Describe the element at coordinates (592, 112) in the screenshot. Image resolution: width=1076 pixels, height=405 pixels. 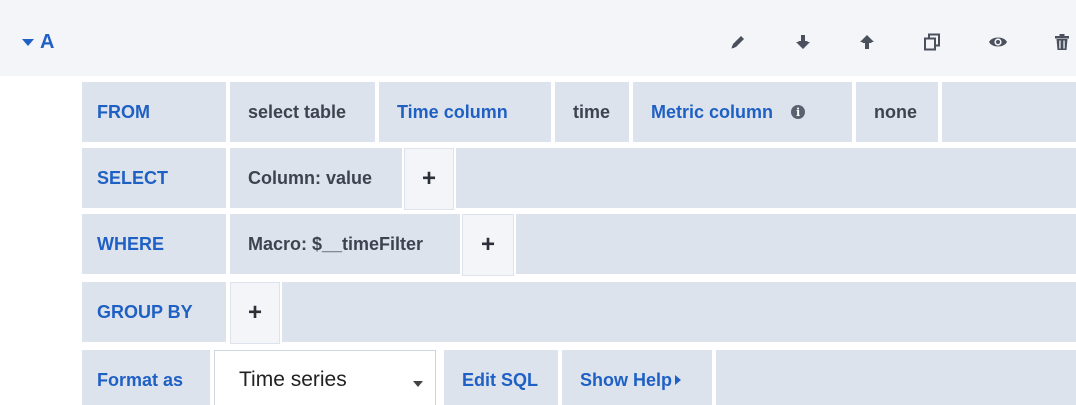
I see `time-column-select: time` at that location.